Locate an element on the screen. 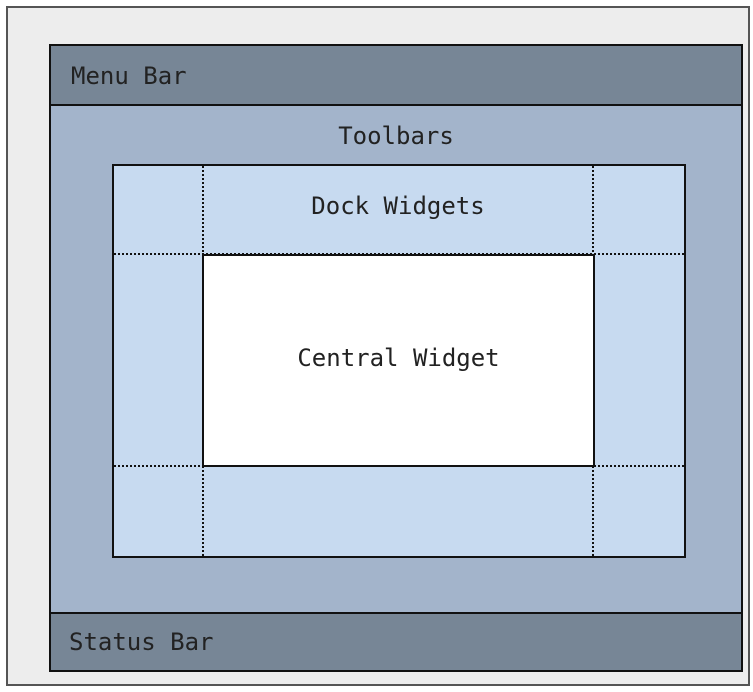 Image resolution: width=753 pixels, height=692 pixels. toolbars-label: Toolbars is located at coordinates (396, 136).